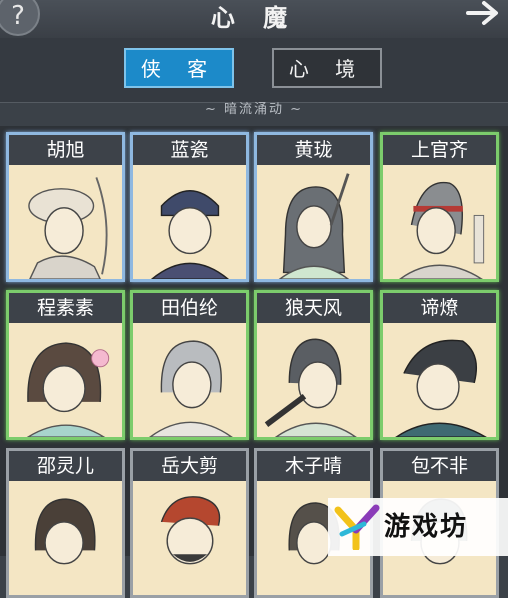 This screenshot has width=508, height=598. I want to click on character-card: 邵灵儿, so click(65, 523).